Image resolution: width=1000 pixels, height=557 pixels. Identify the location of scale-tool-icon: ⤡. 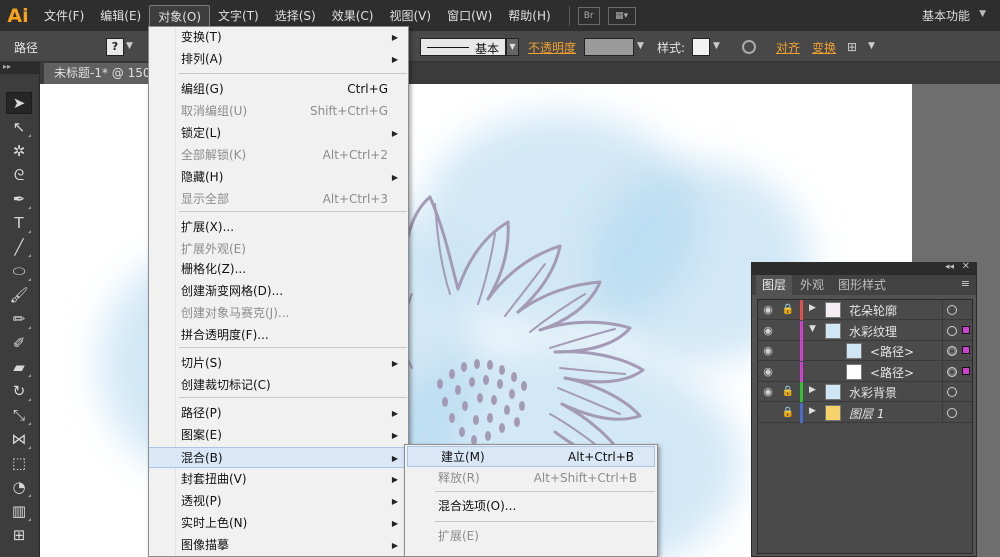
(19, 415).